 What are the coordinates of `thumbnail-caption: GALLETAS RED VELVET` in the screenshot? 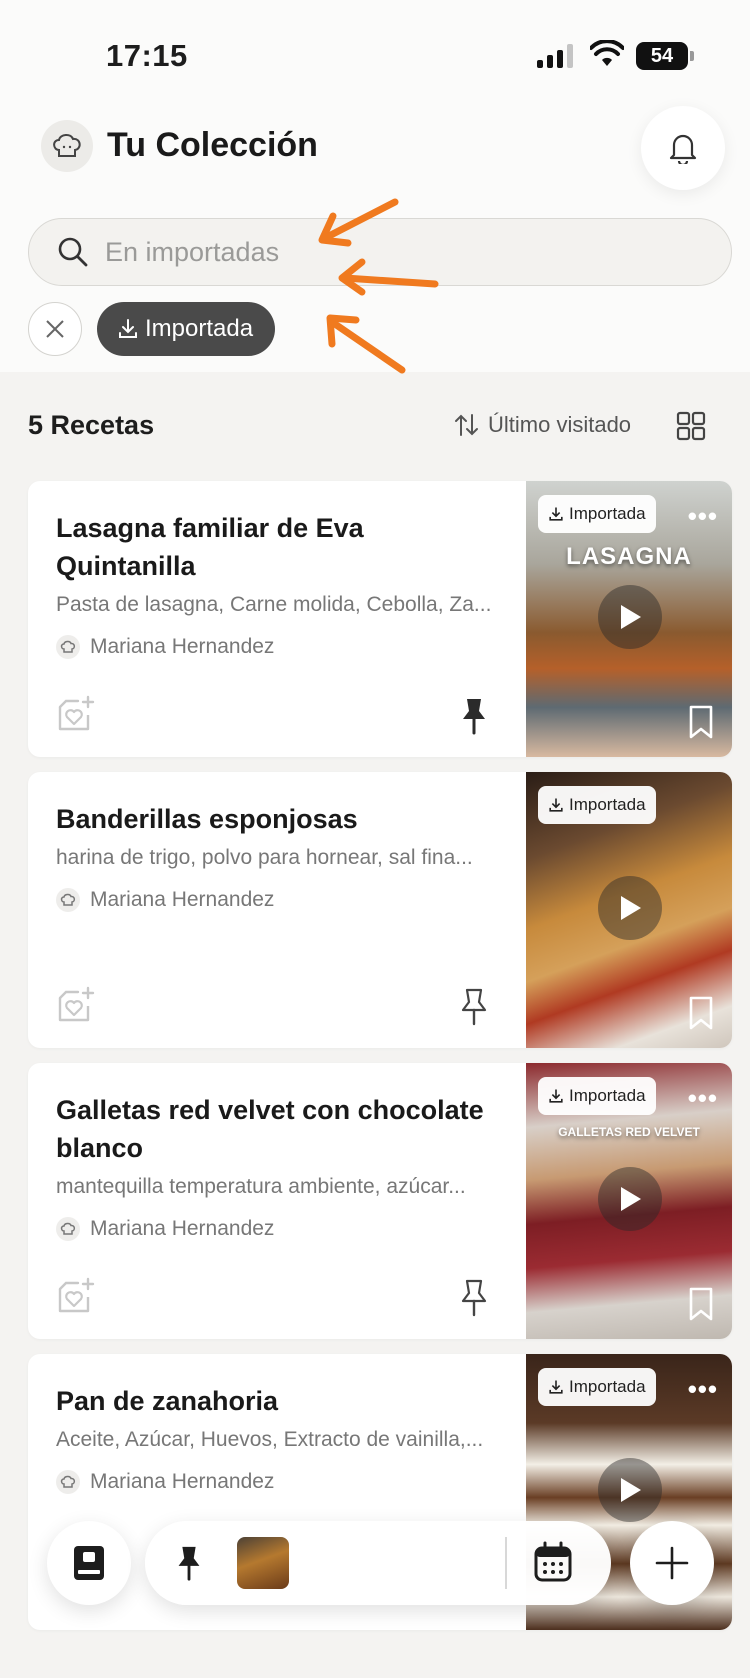 It's located at (629, 1132).